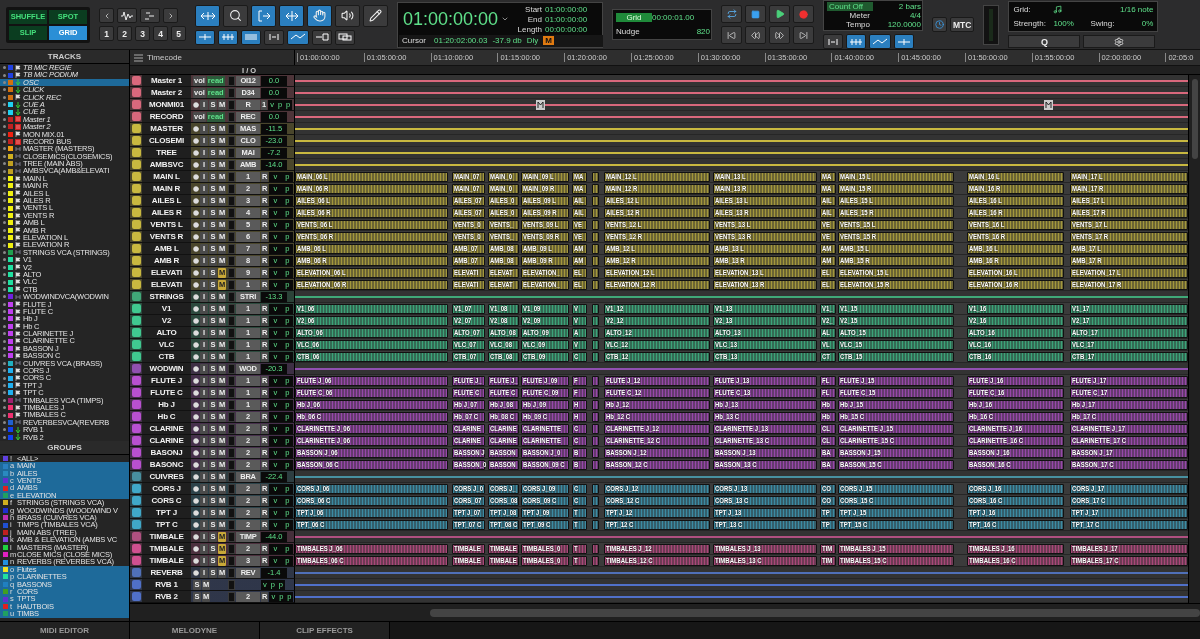 The image size is (1200, 639). I want to click on grab-tool-button, so click(319, 15).